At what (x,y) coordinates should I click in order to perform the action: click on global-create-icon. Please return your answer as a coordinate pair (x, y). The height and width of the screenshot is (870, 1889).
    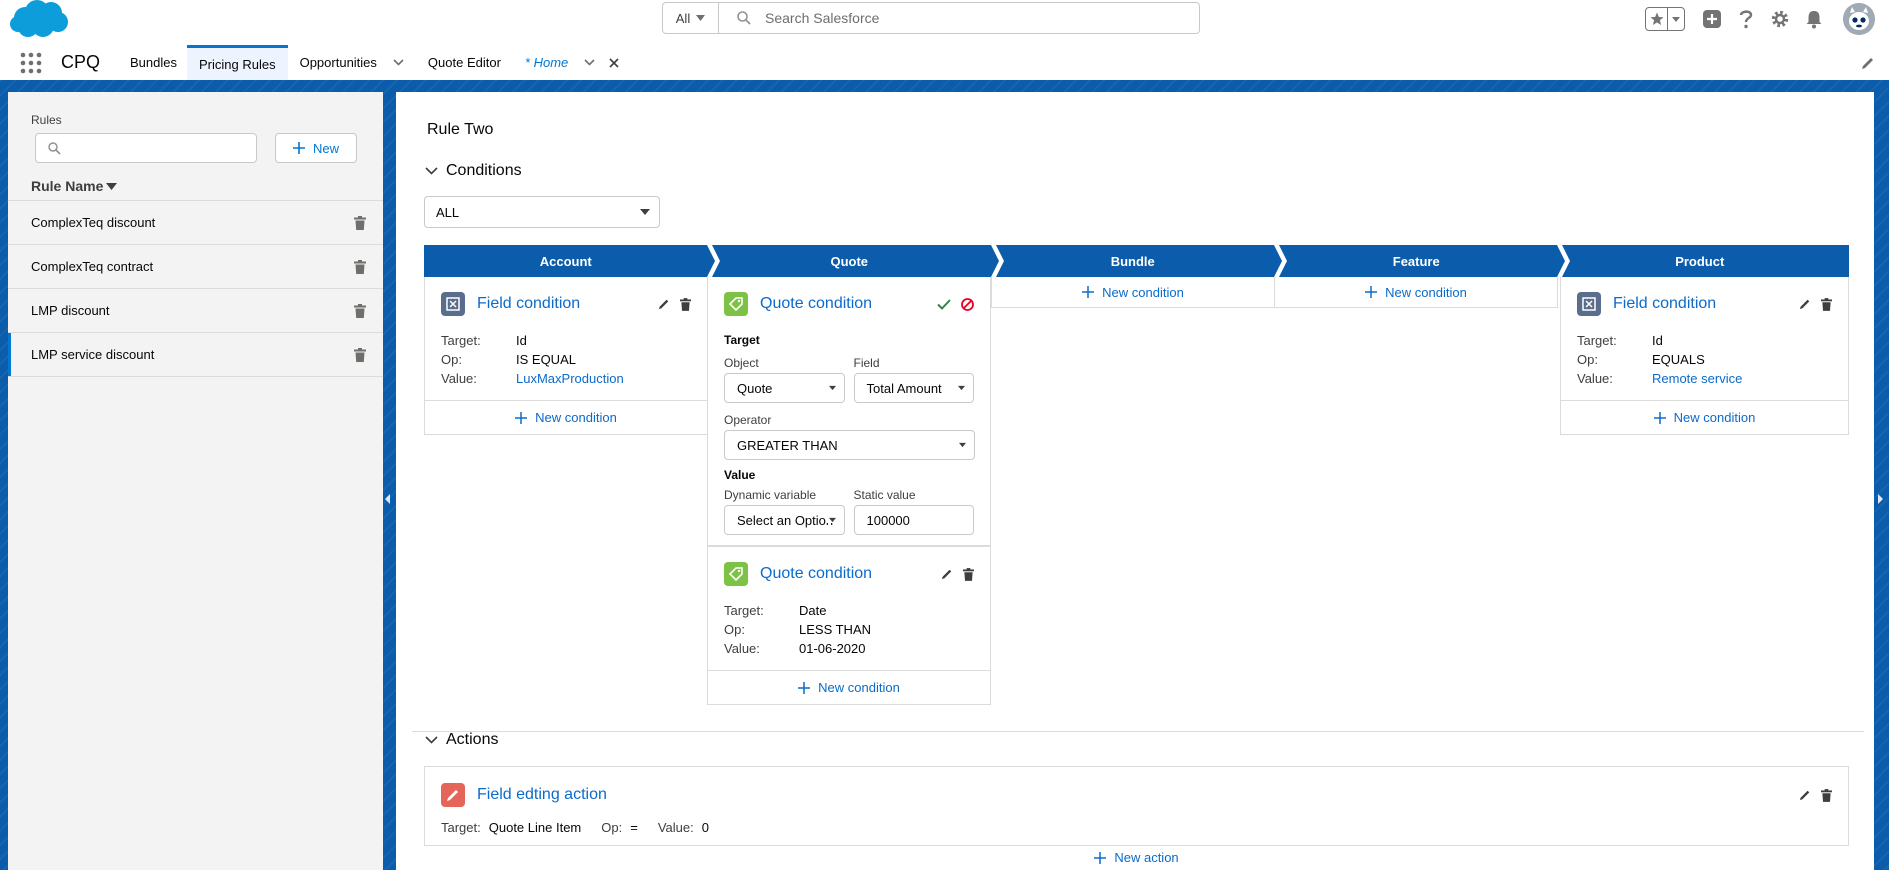
    Looking at the image, I should click on (1712, 19).